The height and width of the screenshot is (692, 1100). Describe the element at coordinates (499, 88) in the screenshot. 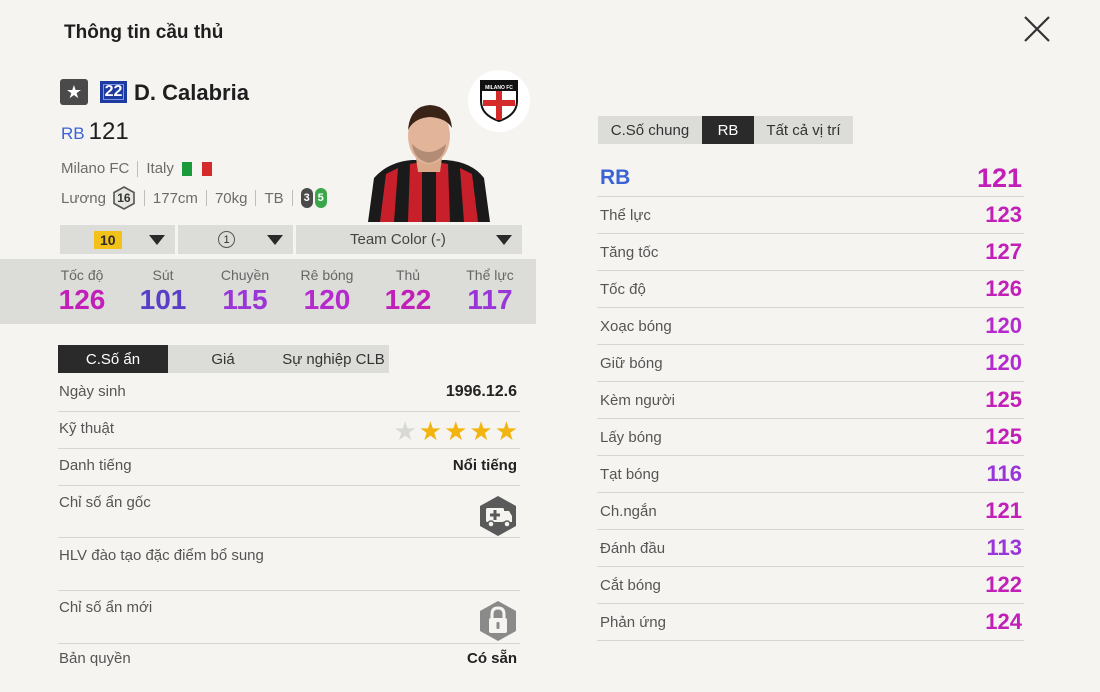

I see `club-logo-text: MILANO FC` at that location.